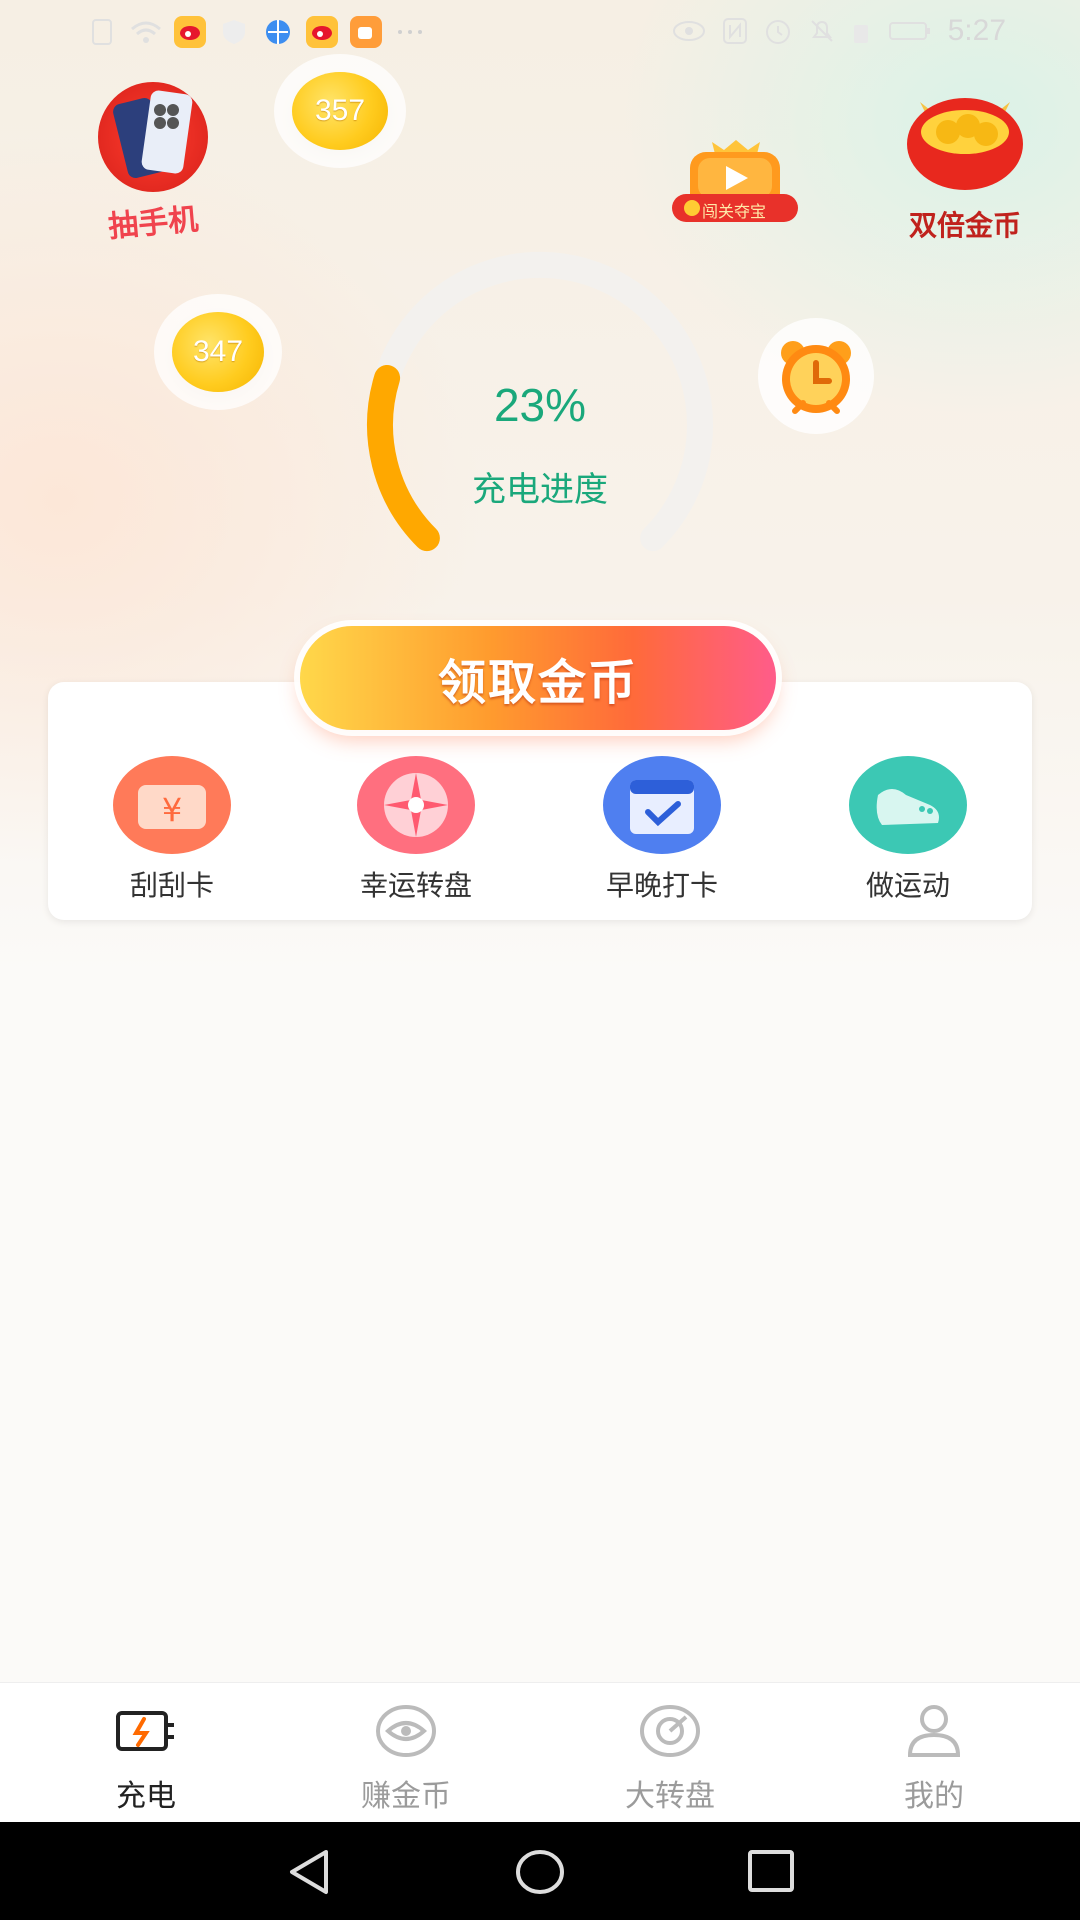 Image resolution: width=1080 pixels, height=1920 pixels. Describe the element at coordinates (964, 225) in the screenshot. I see `double-coins-label: 双倍金币` at that location.